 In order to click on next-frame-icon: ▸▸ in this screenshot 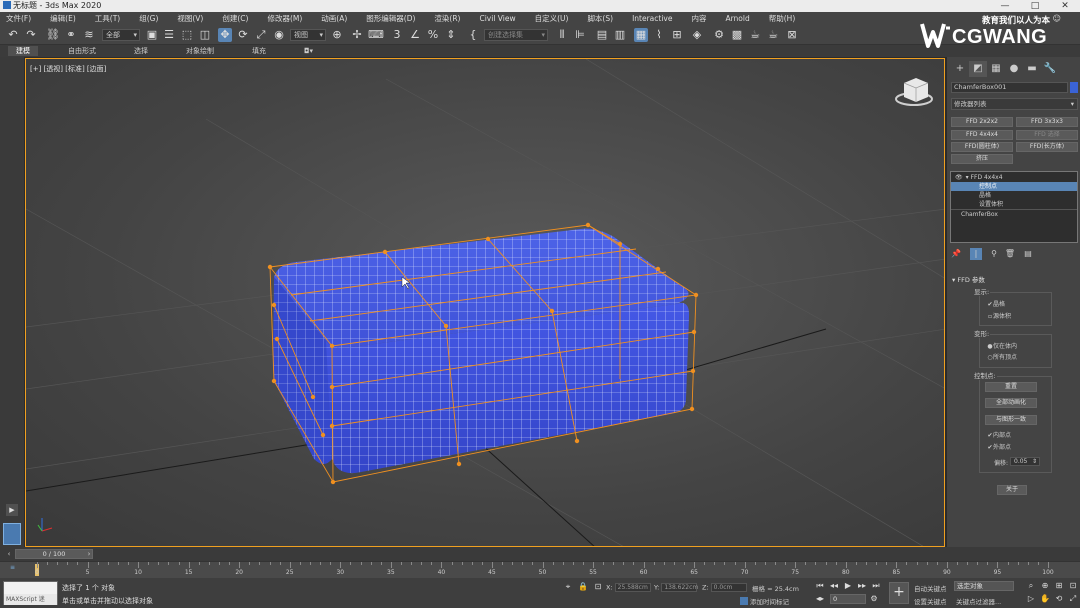, I will do `click(862, 586)`.